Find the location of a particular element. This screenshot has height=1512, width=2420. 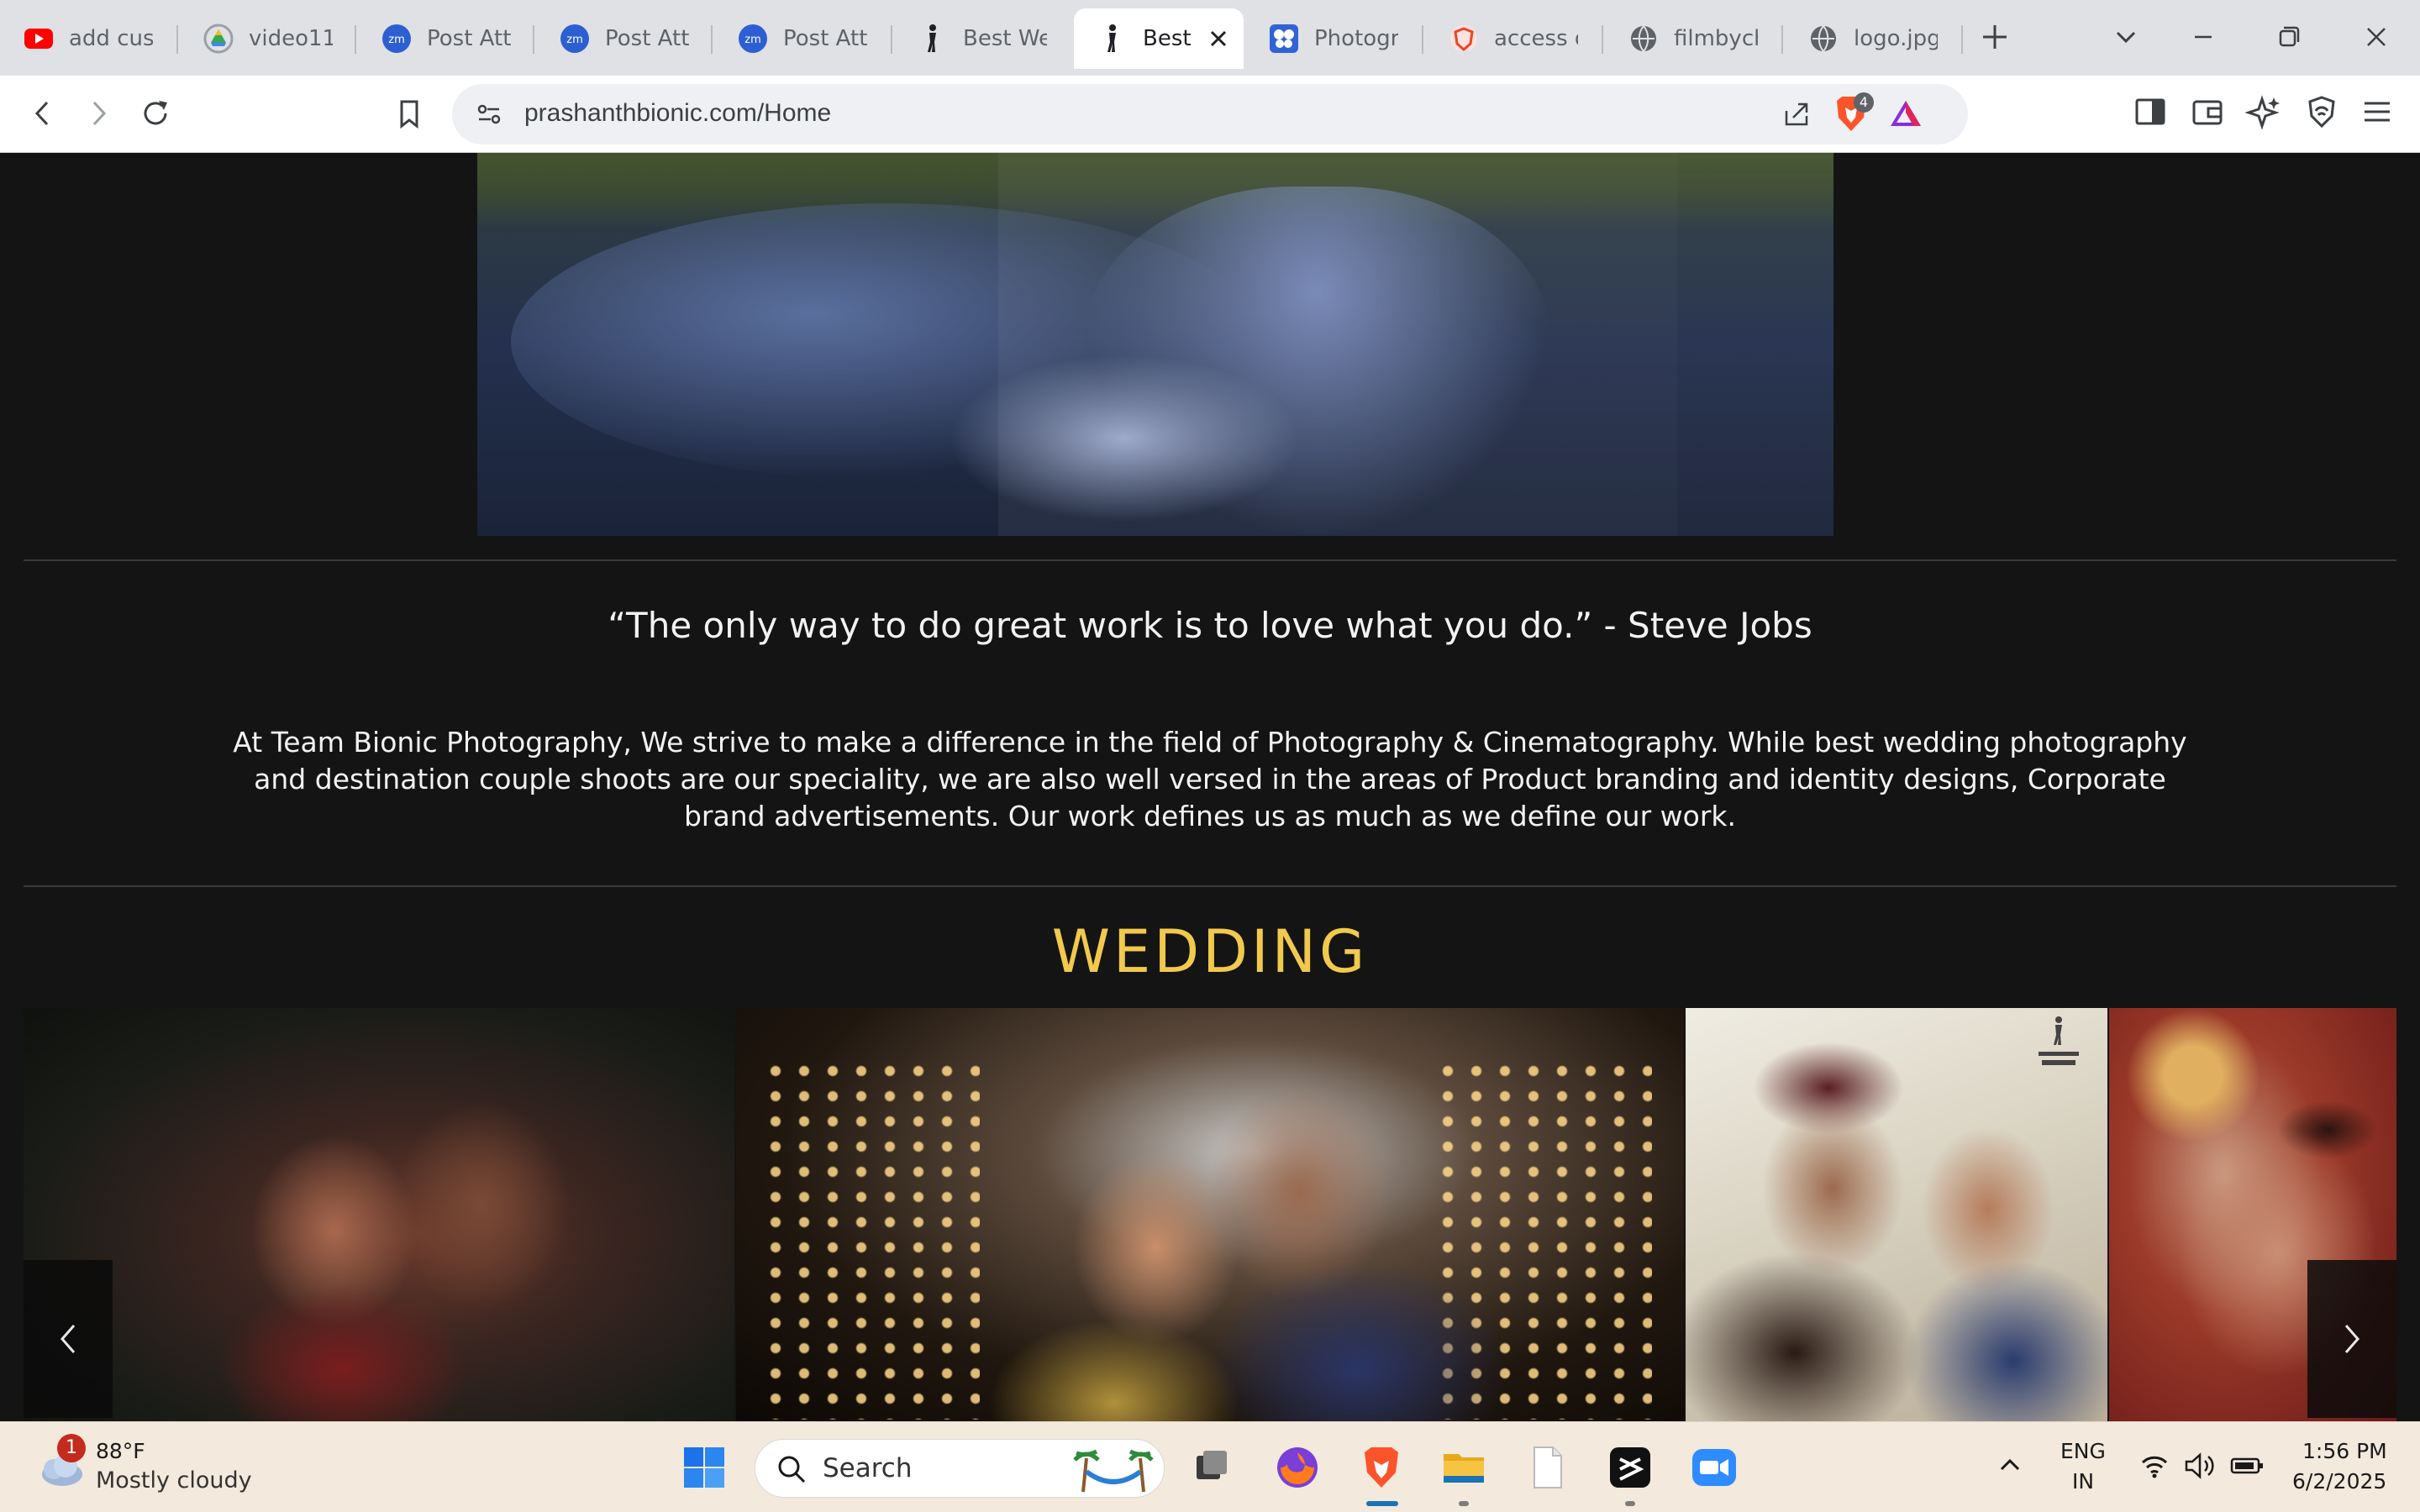

minimize-icon is located at coordinates (2204, 36).